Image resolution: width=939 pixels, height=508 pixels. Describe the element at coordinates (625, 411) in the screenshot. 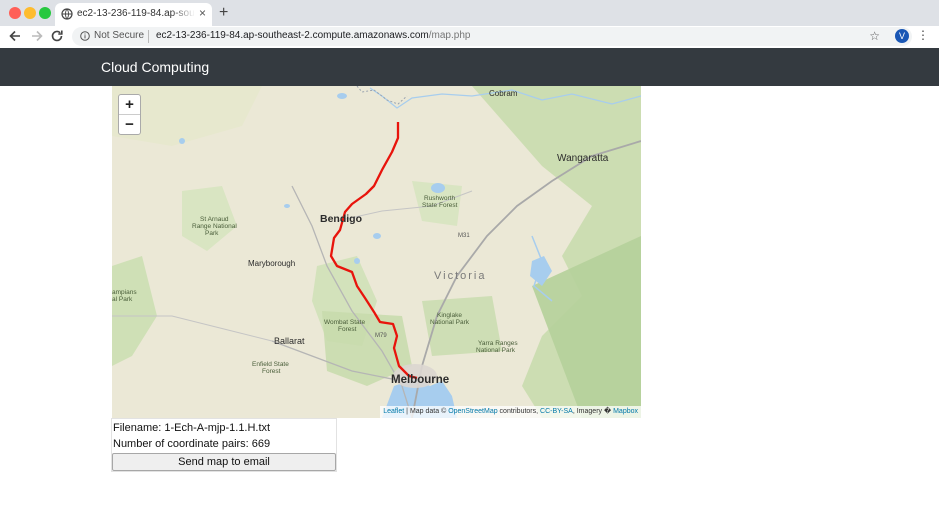

I see `mapbox-link: Mapbox` at that location.